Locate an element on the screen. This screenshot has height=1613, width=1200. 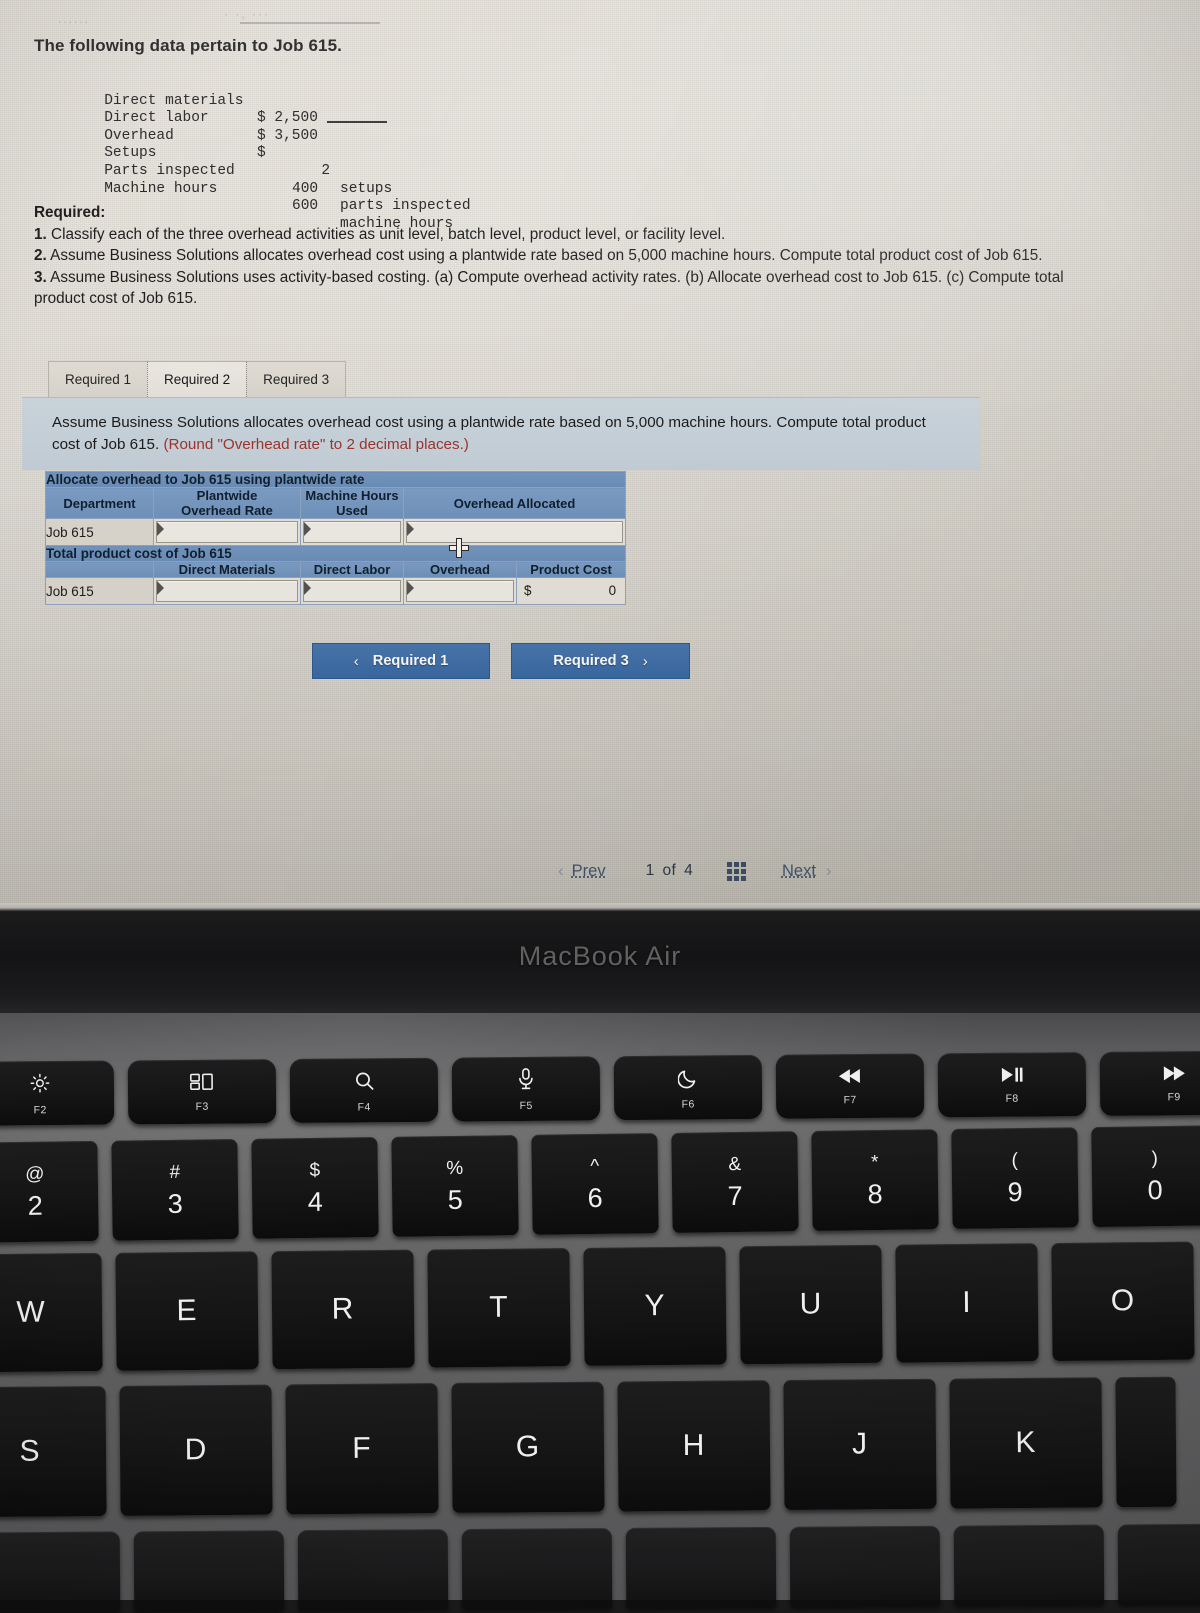
key-3: # 3 is located at coordinates (174, 1190).